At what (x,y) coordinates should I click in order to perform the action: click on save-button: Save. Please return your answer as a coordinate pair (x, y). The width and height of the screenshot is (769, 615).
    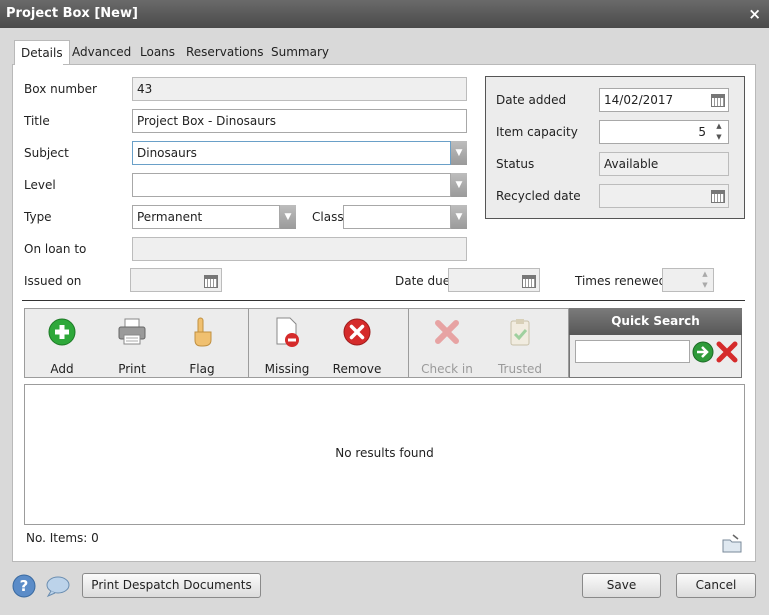
    Looking at the image, I should click on (621, 585).